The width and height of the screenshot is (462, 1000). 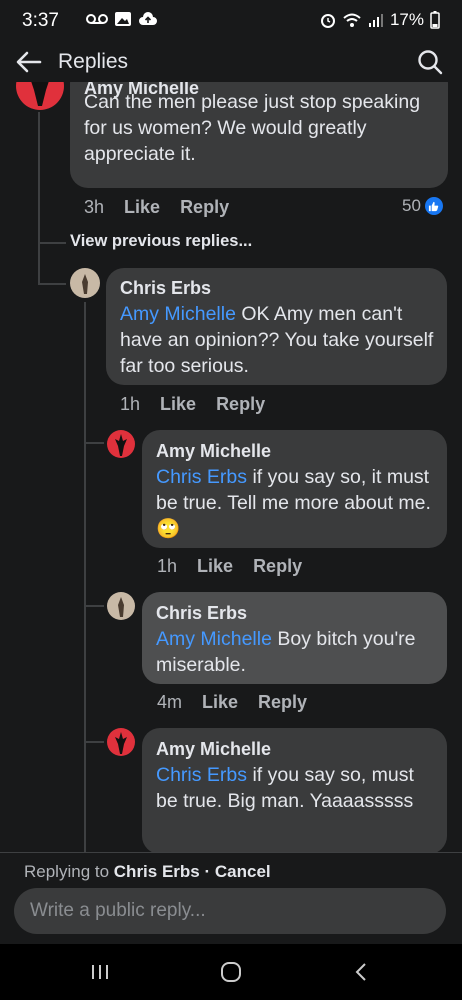 What do you see at coordinates (93, 61) in the screenshot?
I see `page-title: Replies` at bounding box center [93, 61].